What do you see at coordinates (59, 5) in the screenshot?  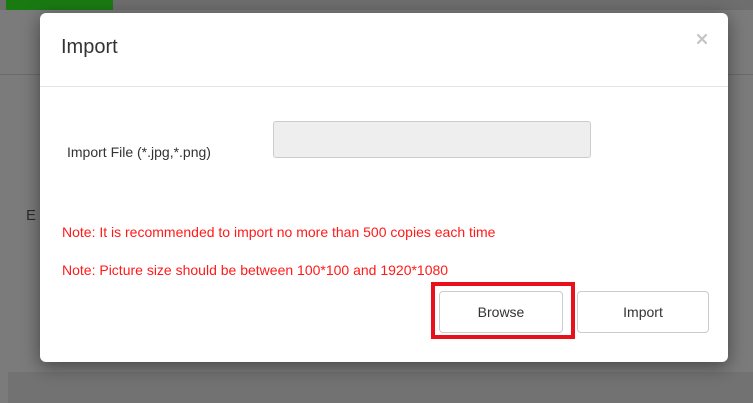 I see `background-brand-tab` at bounding box center [59, 5].